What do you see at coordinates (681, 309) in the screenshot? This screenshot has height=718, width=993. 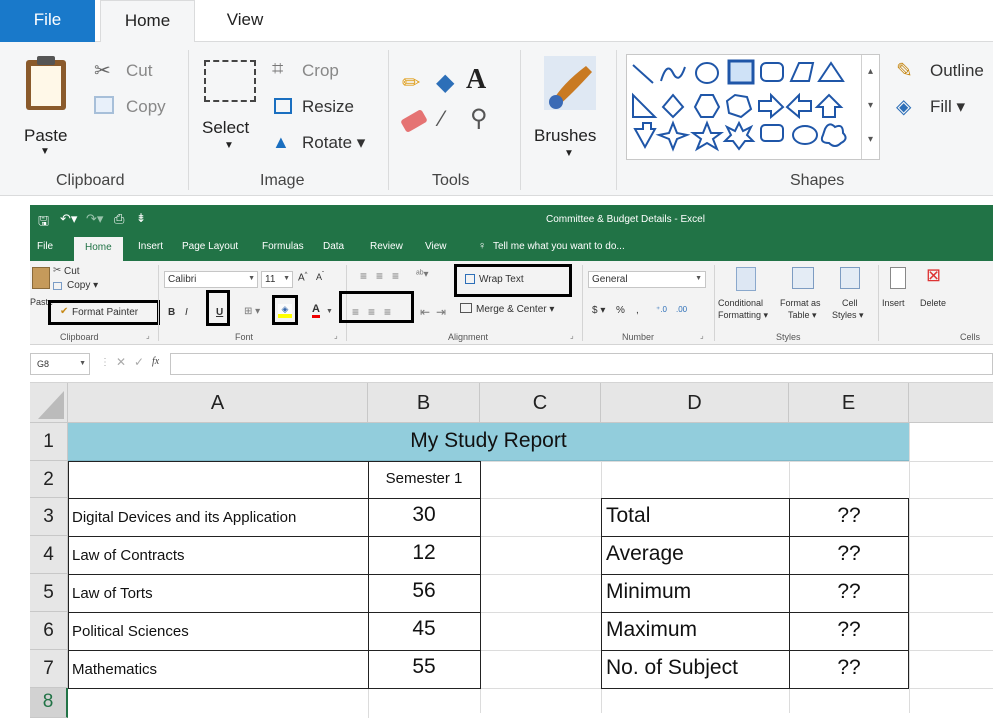 I see `decrease-decimal-icon: .00` at bounding box center [681, 309].